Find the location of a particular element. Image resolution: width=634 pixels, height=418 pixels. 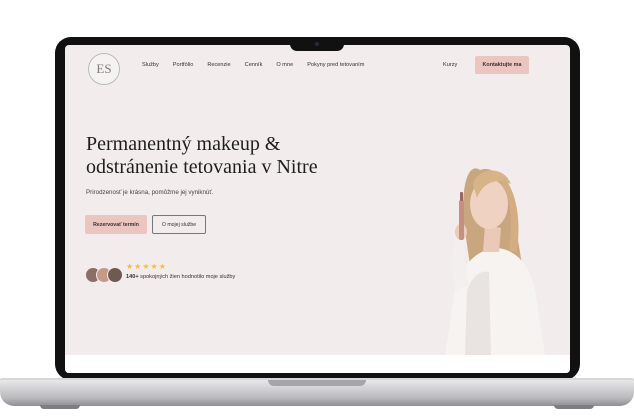

customer-avatars is located at coordinates (104, 275).